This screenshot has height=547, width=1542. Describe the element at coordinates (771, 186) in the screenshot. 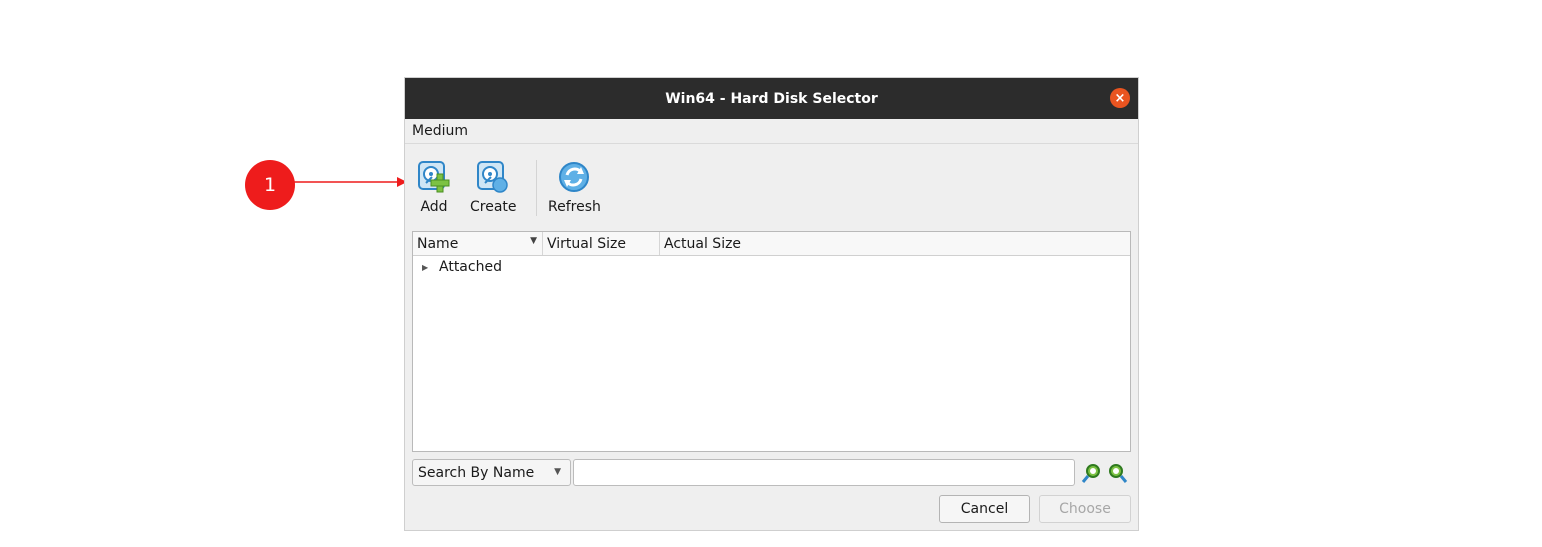

I see `toolbar: Add Create Refresh` at that location.